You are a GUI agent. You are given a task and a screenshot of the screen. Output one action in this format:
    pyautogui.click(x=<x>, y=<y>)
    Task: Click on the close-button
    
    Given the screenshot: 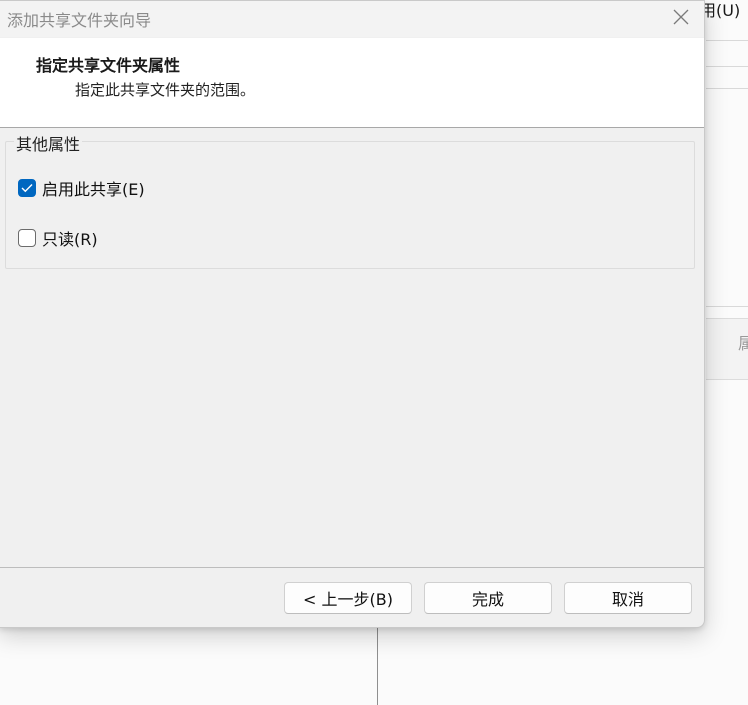 What is the action you would take?
    pyautogui.click(x=681, y=17)
    